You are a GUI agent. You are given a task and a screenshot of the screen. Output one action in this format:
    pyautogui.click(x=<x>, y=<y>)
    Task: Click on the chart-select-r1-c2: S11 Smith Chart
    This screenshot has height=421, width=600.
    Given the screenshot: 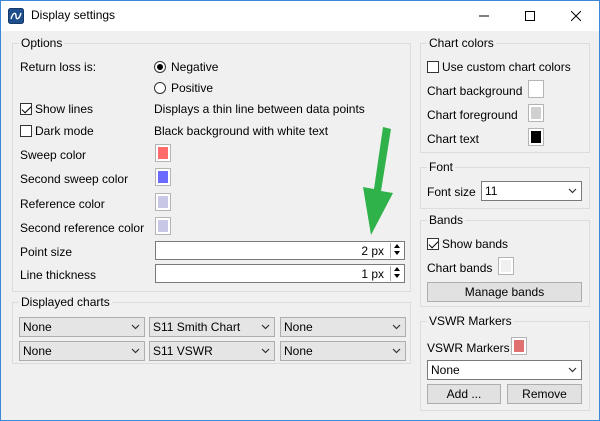 What is the action you would take?
    pyautogui.click(x=212, y=327)
    